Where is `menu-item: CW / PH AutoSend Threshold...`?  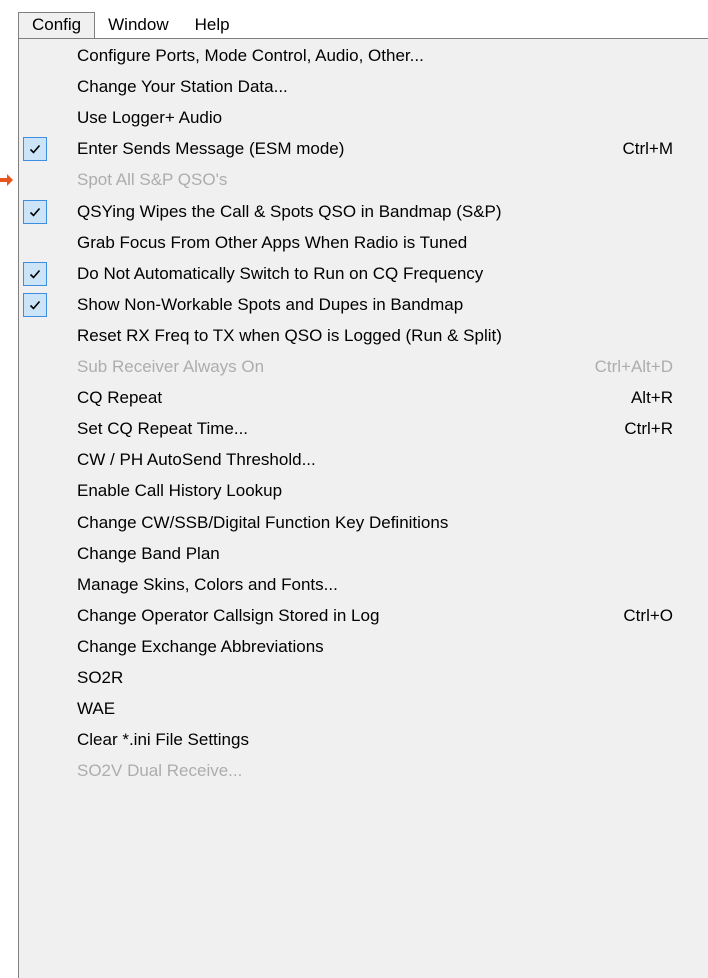 menu-item: CW / PH AutoSend Threshold... is located at coordinates (363, 460).